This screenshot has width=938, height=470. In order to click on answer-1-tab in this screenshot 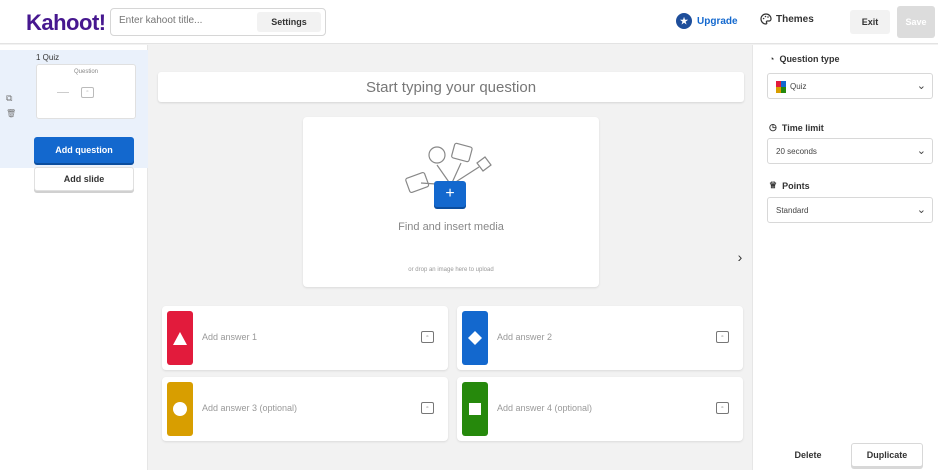, I will do `click(180, 338)`.